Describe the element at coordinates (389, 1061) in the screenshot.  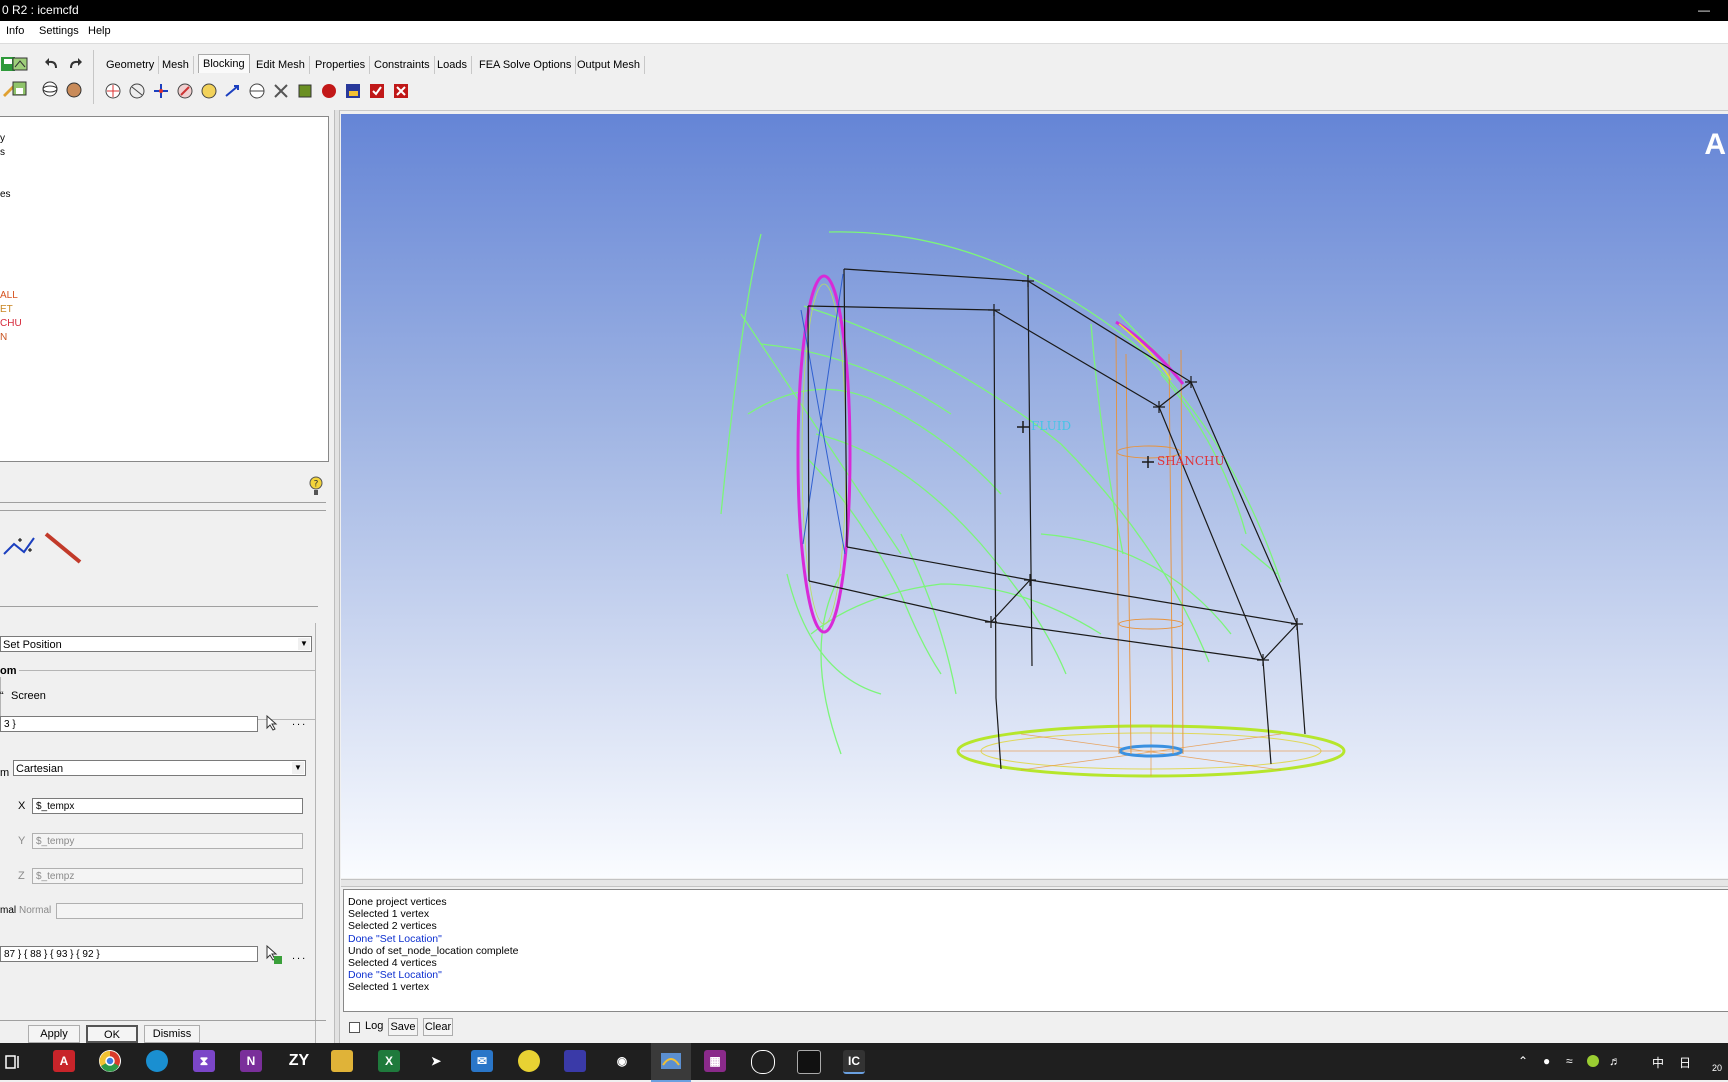
I see `excel-icon: X` at that location.